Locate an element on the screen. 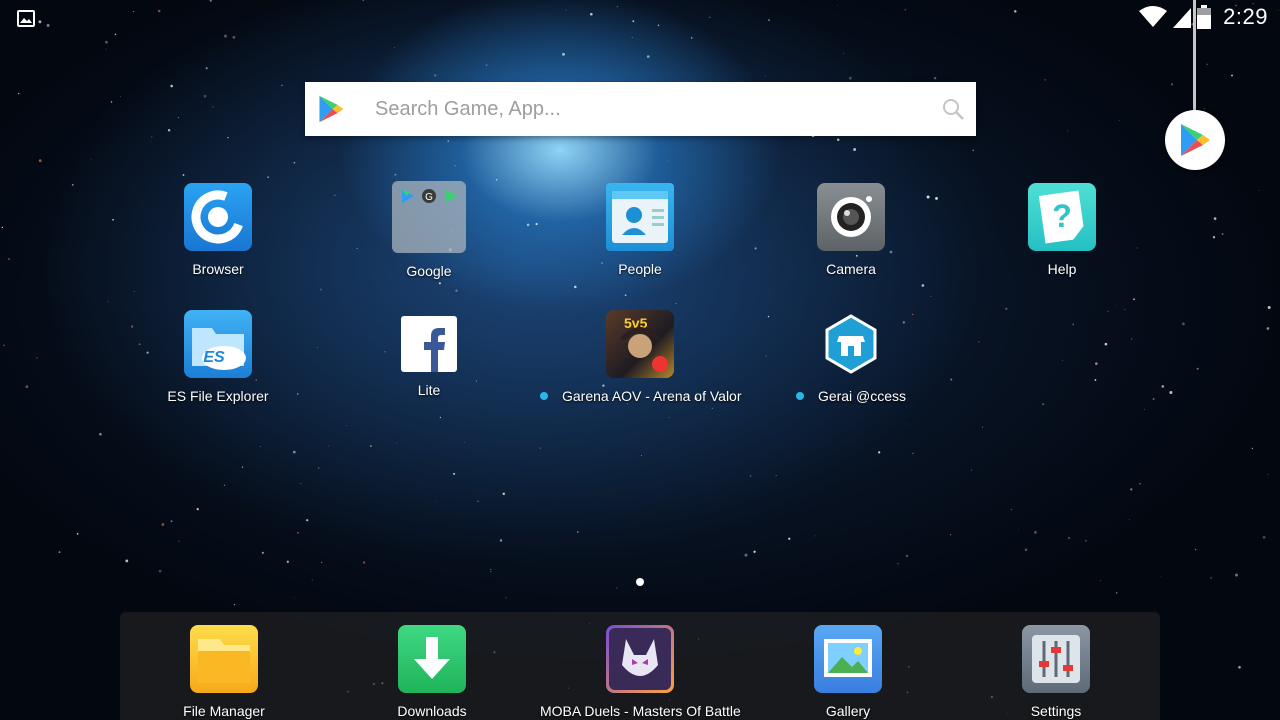 The image size is (1280, 720). app-es-file-explorer: ES ES File Explorer is located at coordinates (218, 357).